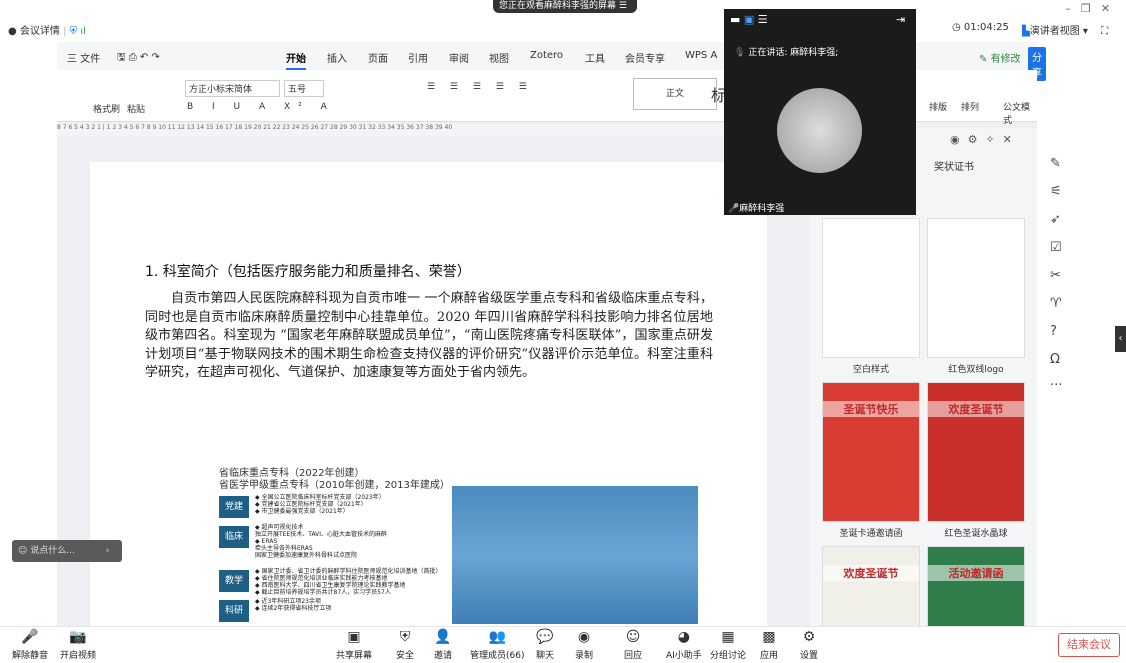 The width and height of the screenshot is (1126, 663). Describe the element at coordinates (769, 645) in the screenshot. I see `apps-button: ▩ 应用` at that location.